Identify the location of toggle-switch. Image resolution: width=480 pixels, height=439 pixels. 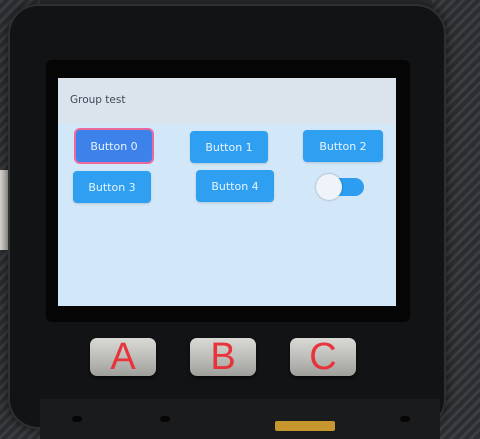
(340, 187).